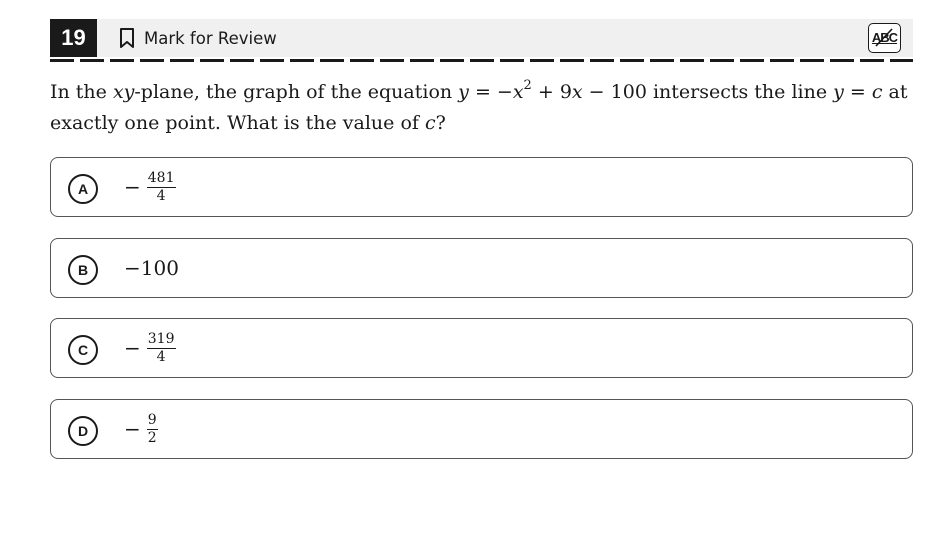 The width and height of the screenshot is (934, 535). I want to click on answer-option-c: C − 319 4, so click(481, 348).